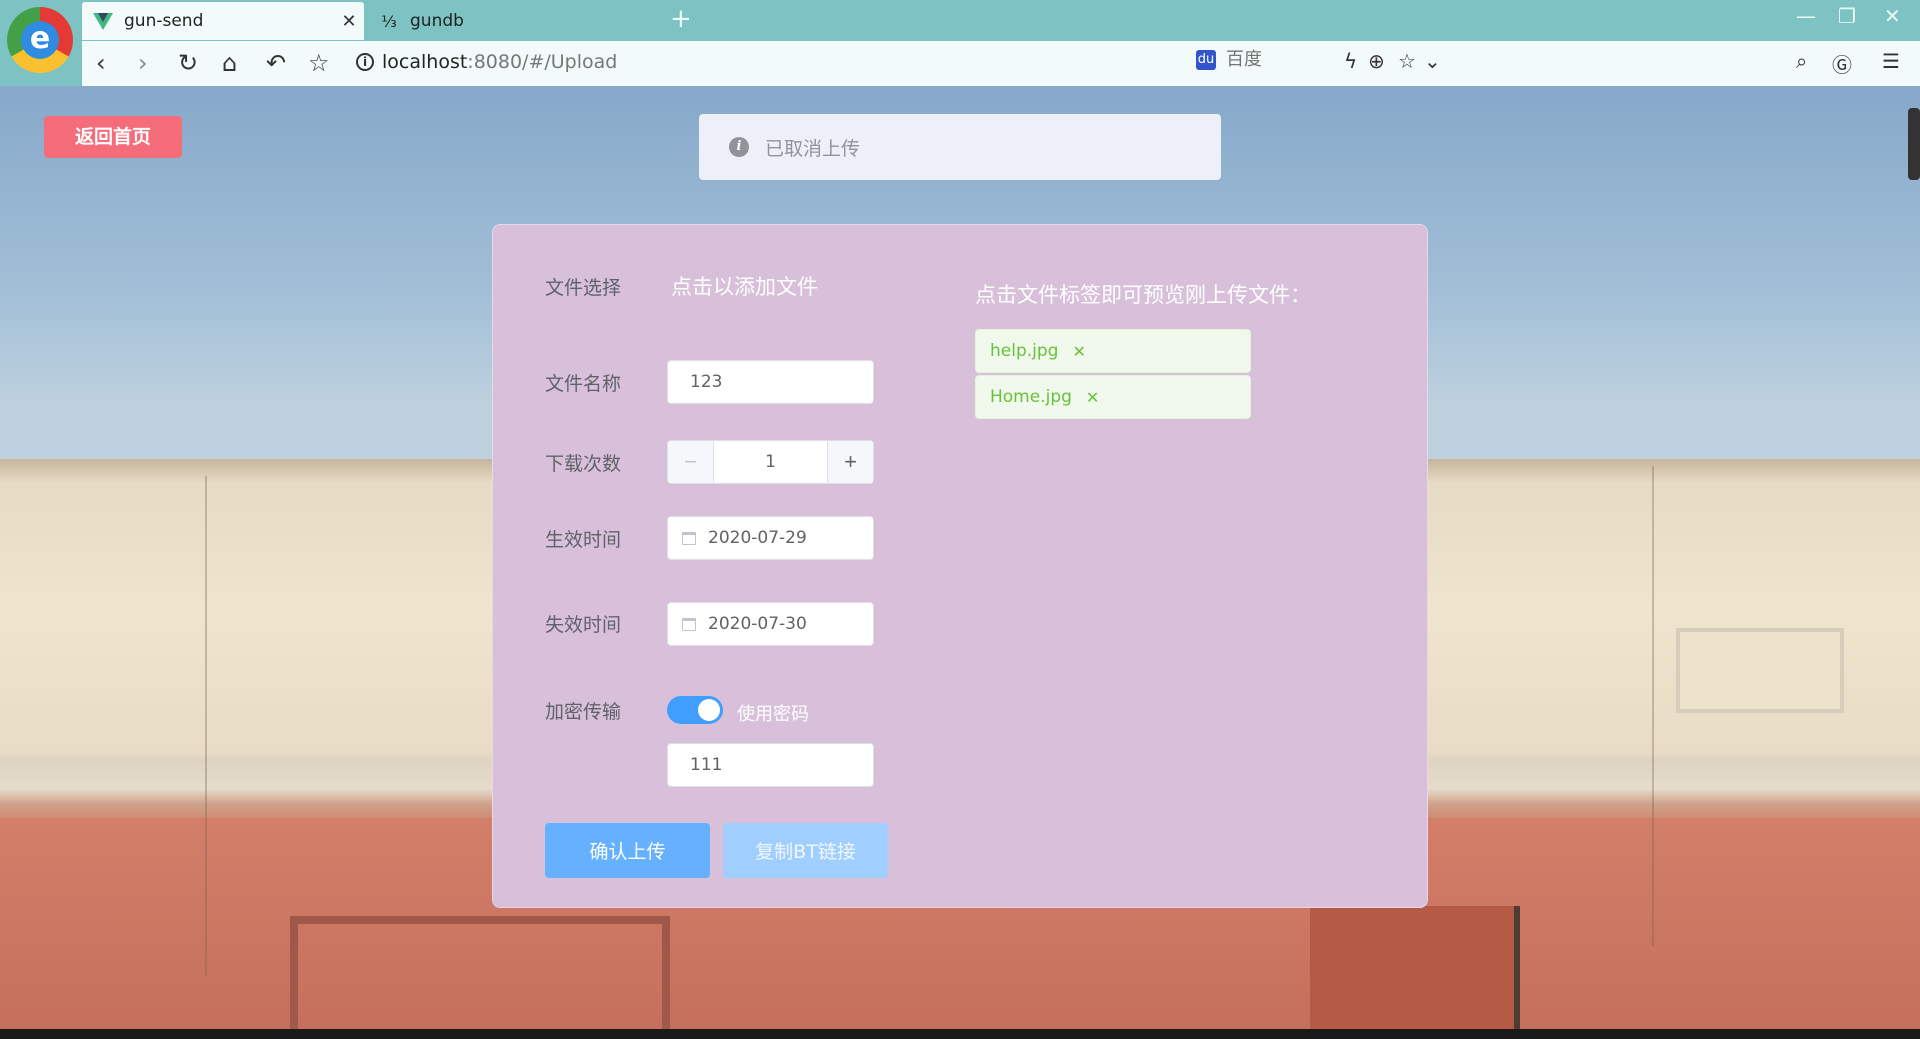 This screenshot has height=1039, width=1920. I want to click on download-count-label: 下载次数, so click(583, 464).